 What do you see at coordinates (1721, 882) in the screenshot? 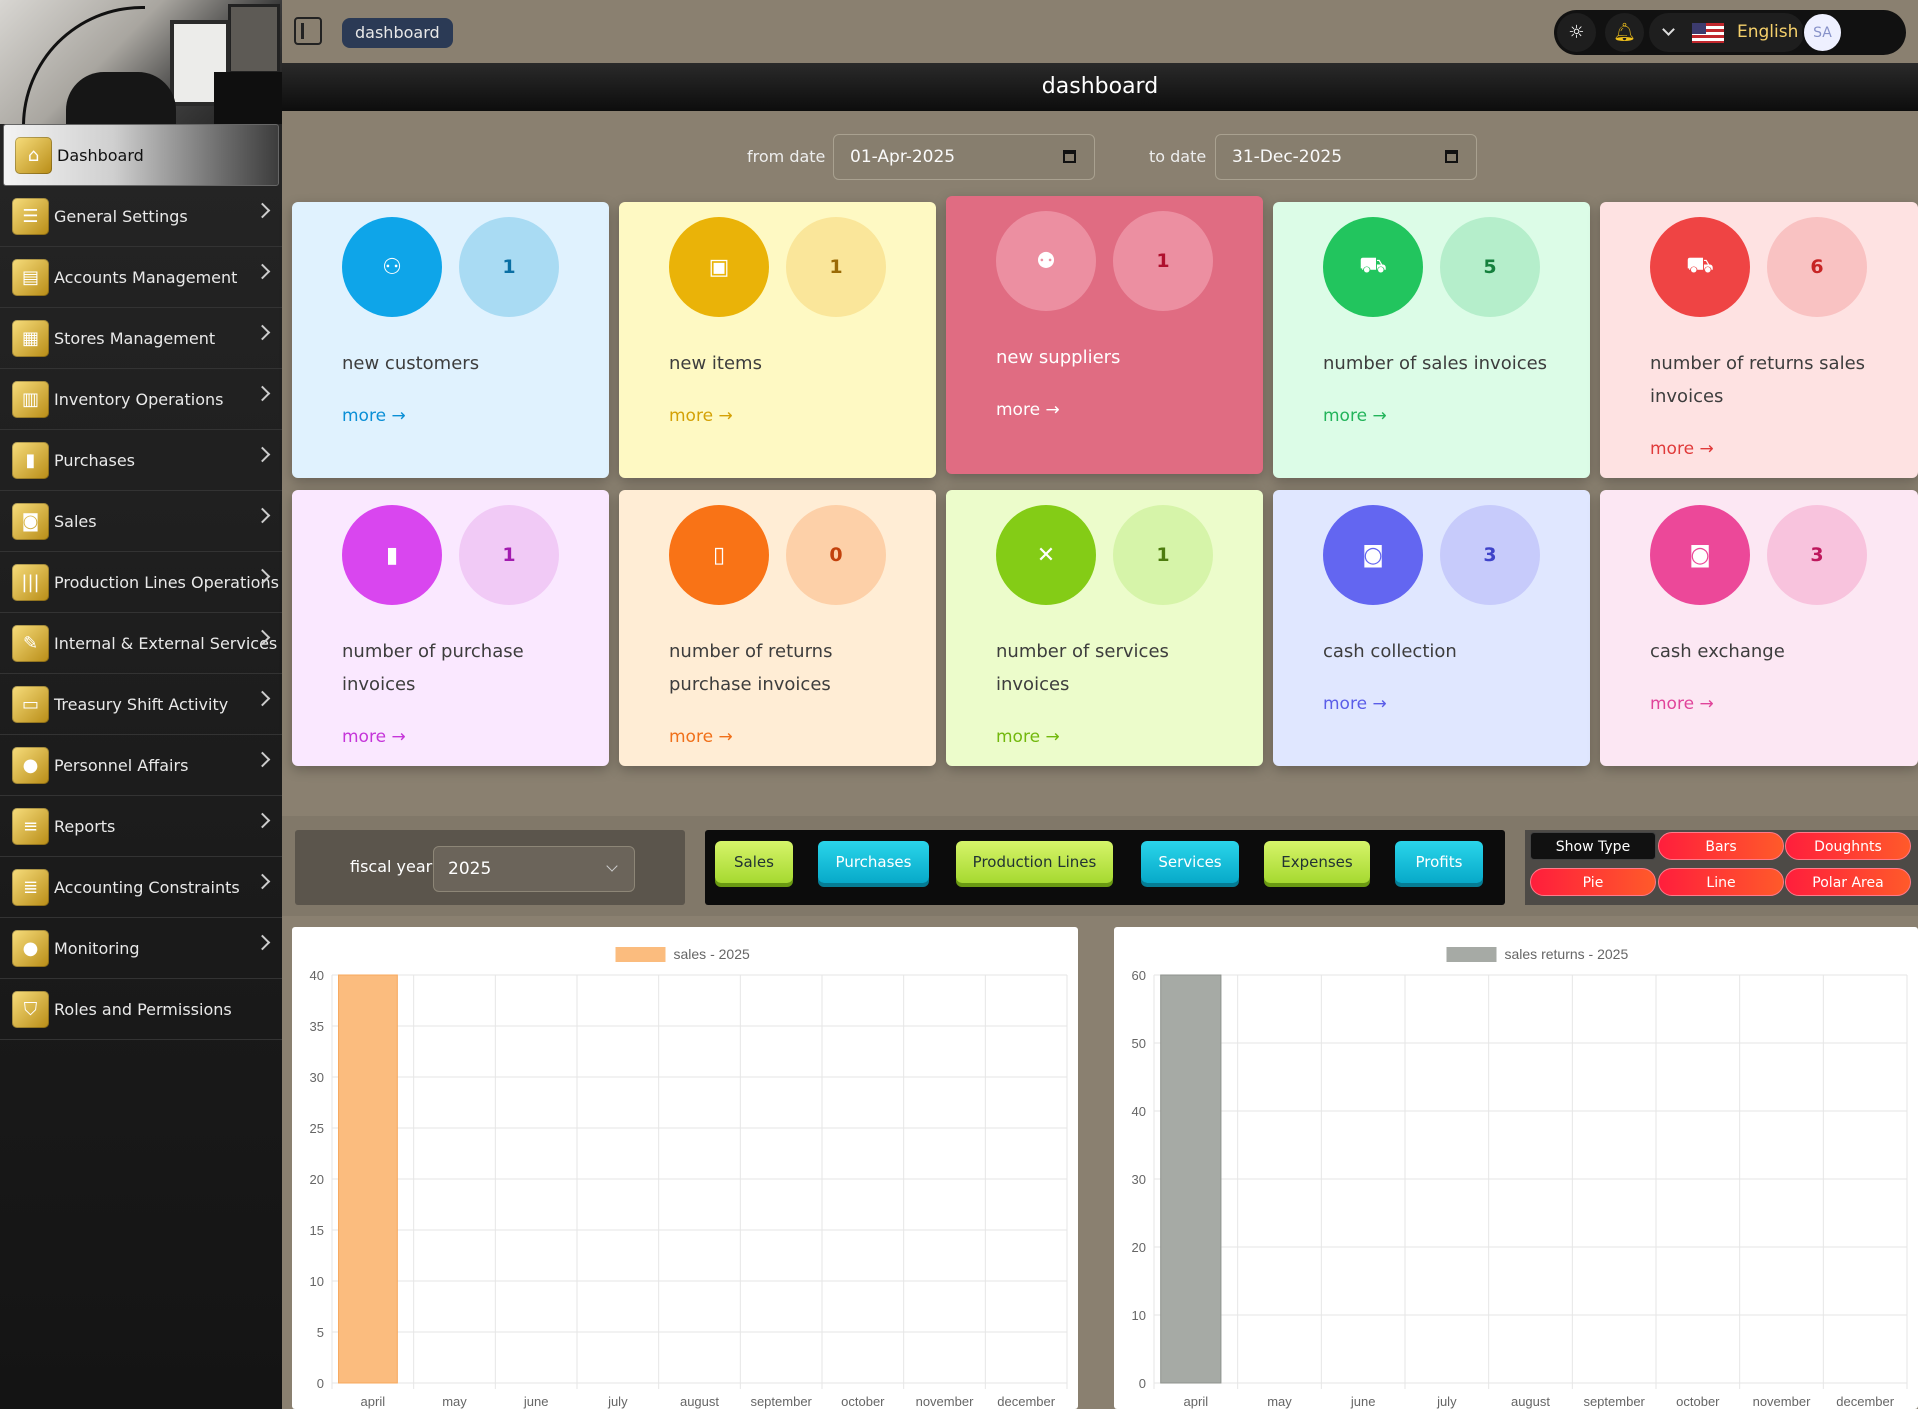
I see `chart-type-line-button: Line` at bounding box center [1721, 882].